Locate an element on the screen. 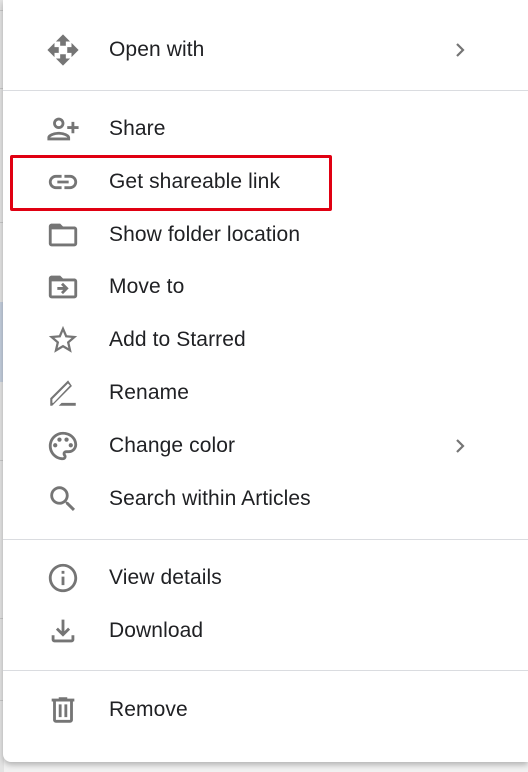 This screenshot has height=772, width=528. menu-item-label: Search within Articles is located at coordinates (210, 498).